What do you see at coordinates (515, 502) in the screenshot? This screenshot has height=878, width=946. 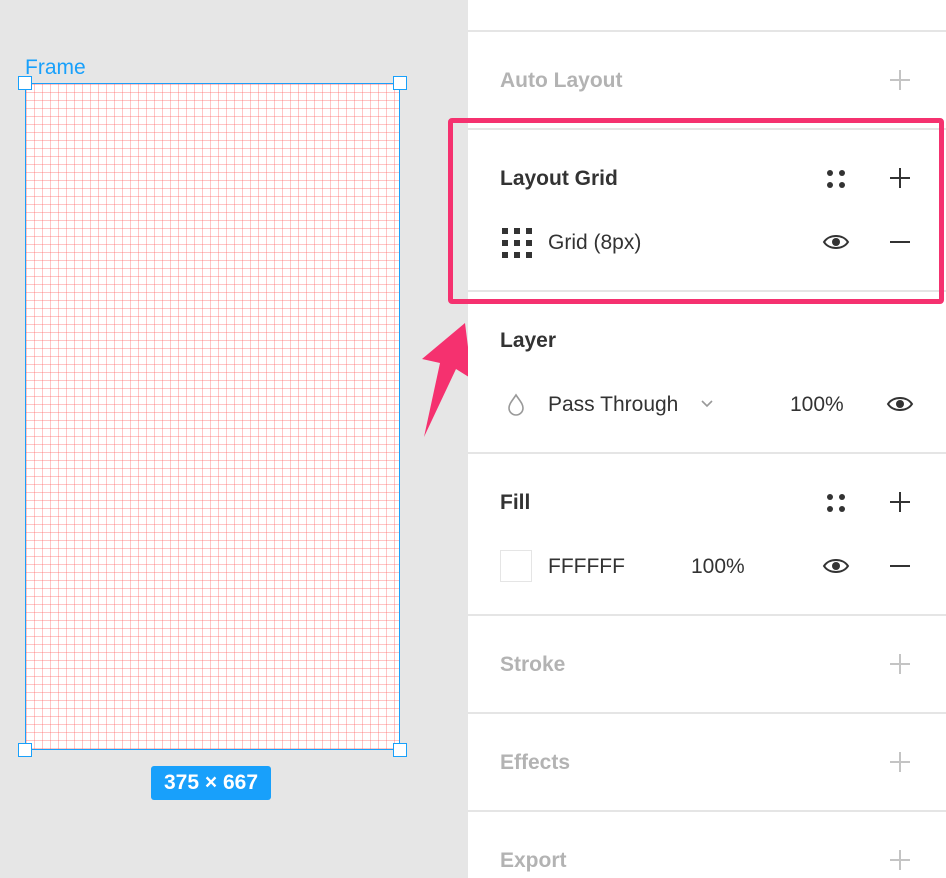 I see `fill-title: Fill` at bounding box center [515, 502].